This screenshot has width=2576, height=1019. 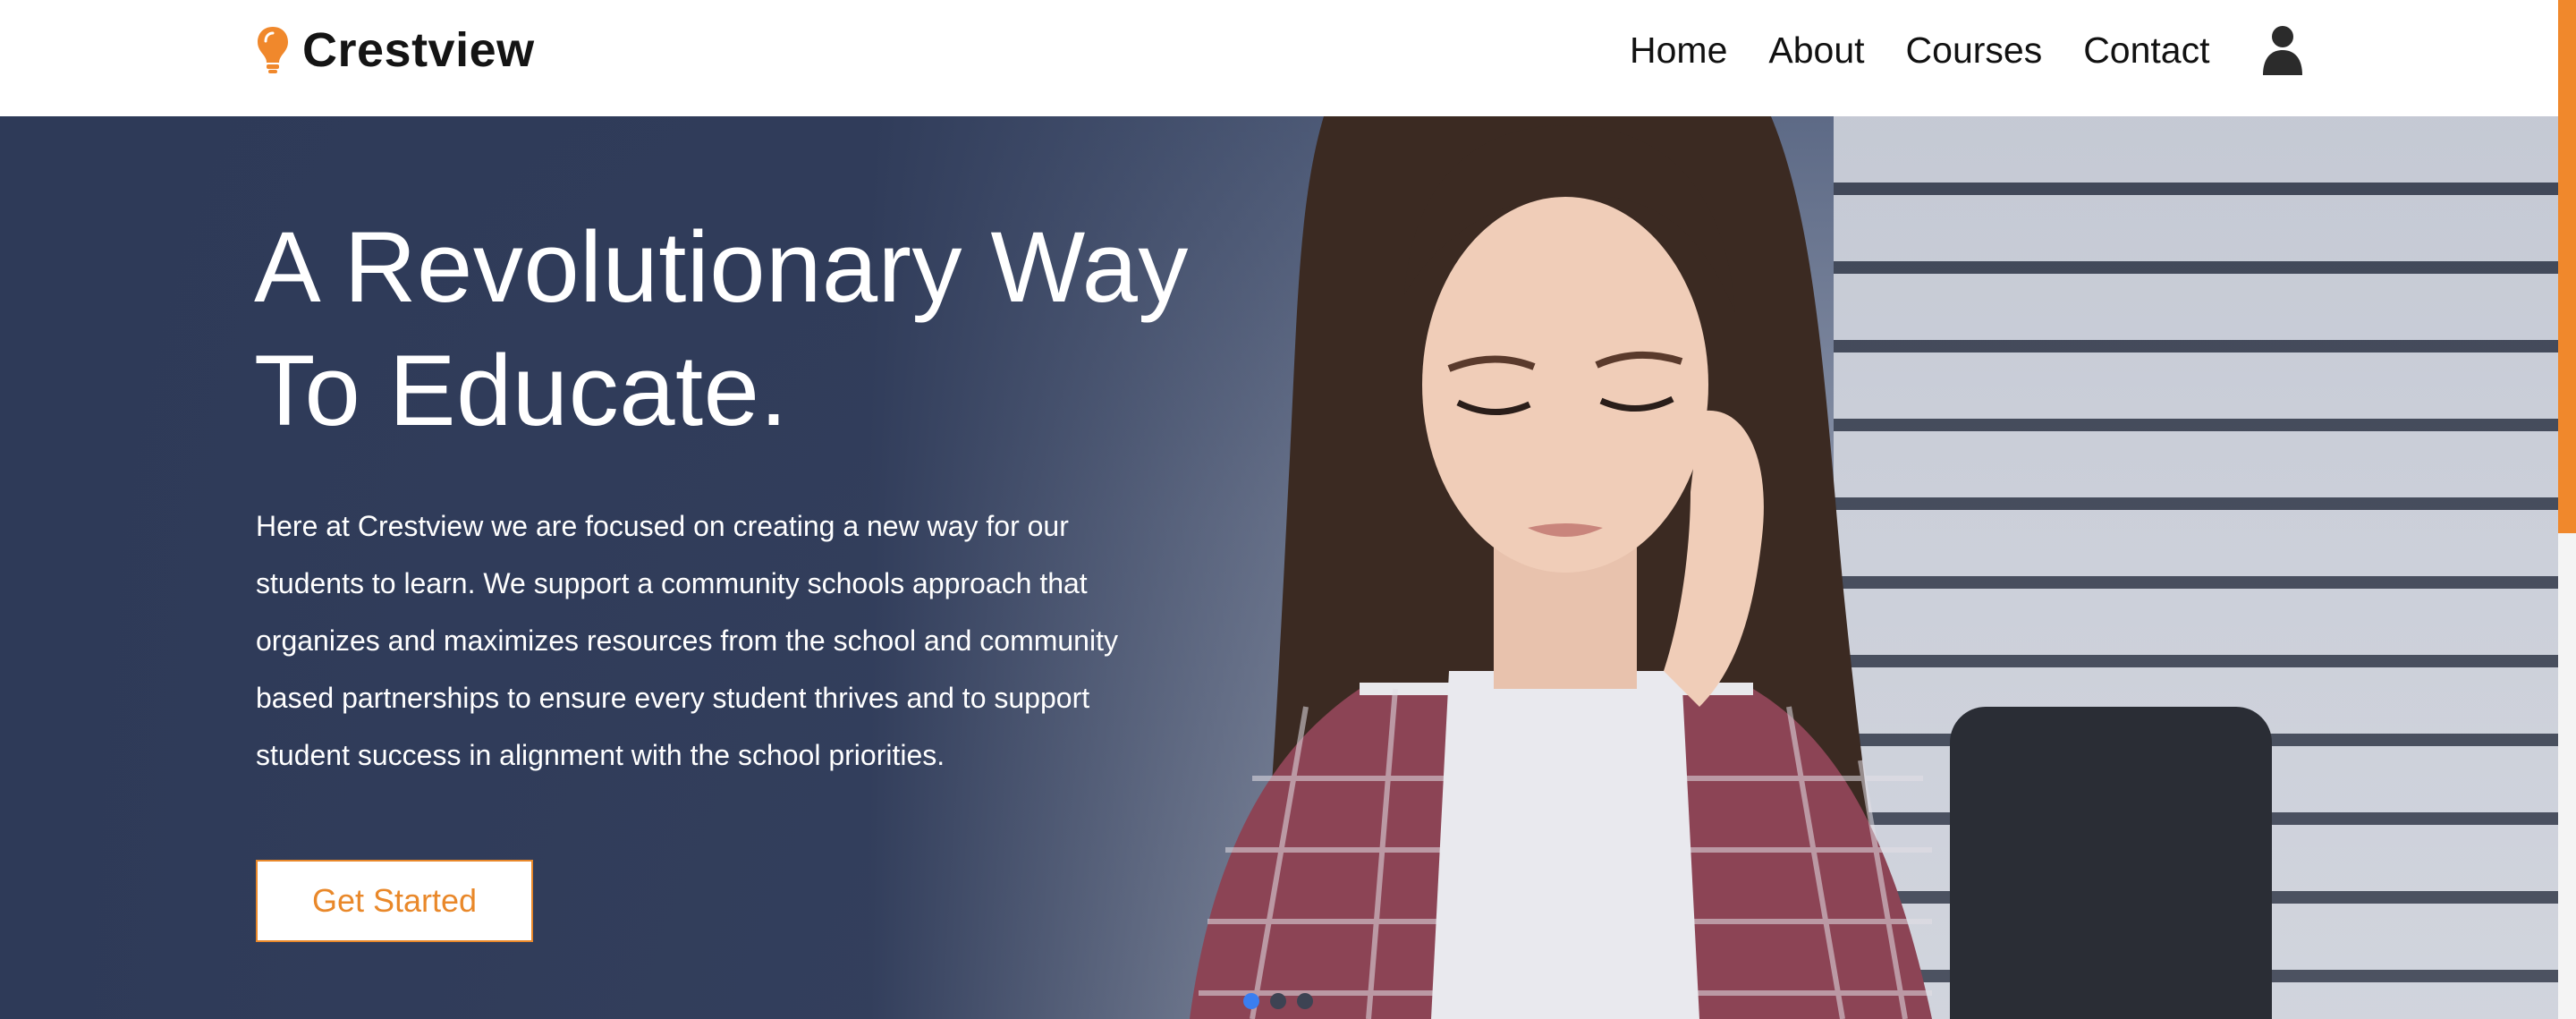 What do you see at coordinates (721, 267) in the screenshot?
I see `hero-title-line: A Revolutionary Way` at bounding box center [721, 267].